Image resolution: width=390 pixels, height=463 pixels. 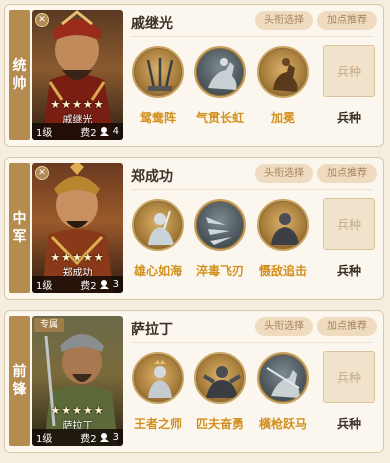 What do you see at coordinates (49, 325) in the screenshot?
I see `exclusive-badge: 专属` at bounding box center [49, 325].